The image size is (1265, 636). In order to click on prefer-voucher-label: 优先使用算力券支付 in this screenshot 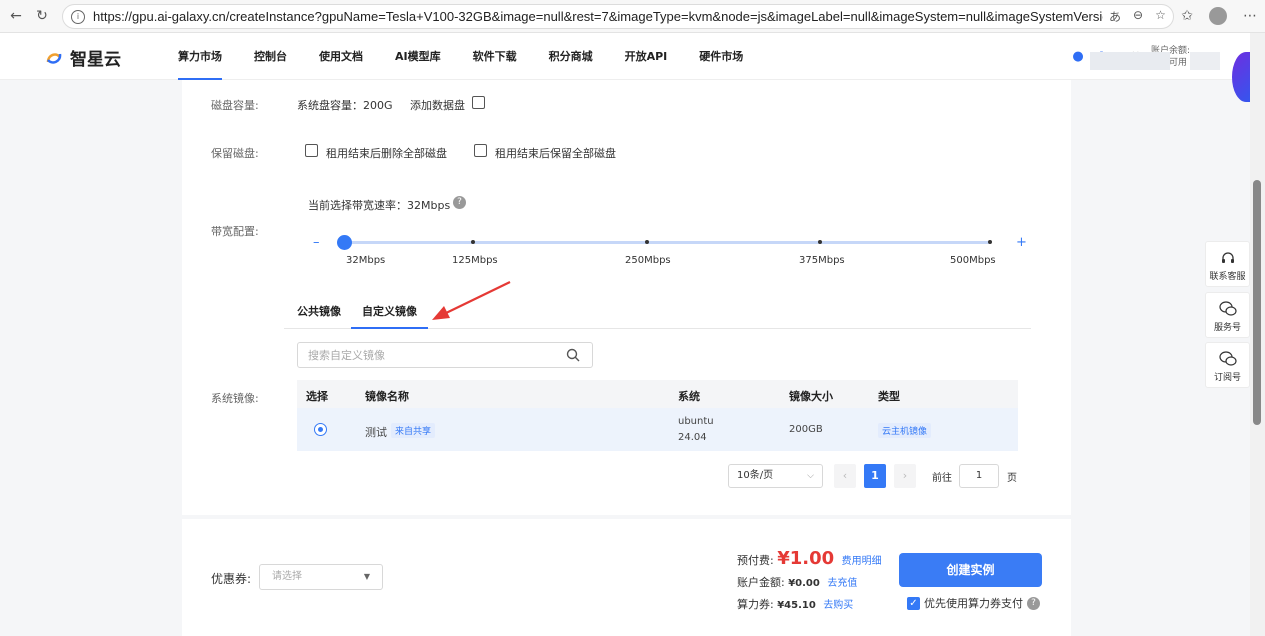, I will do `click(973, 603)`.